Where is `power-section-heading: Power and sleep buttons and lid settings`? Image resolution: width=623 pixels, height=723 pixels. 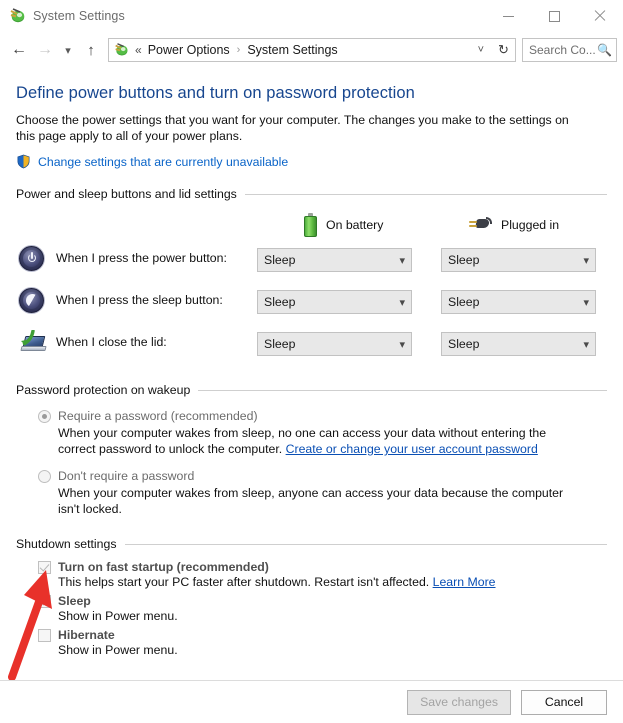
power-section-heading: Power and sleep buttons and lid settings is located at coordinates (126, 194).